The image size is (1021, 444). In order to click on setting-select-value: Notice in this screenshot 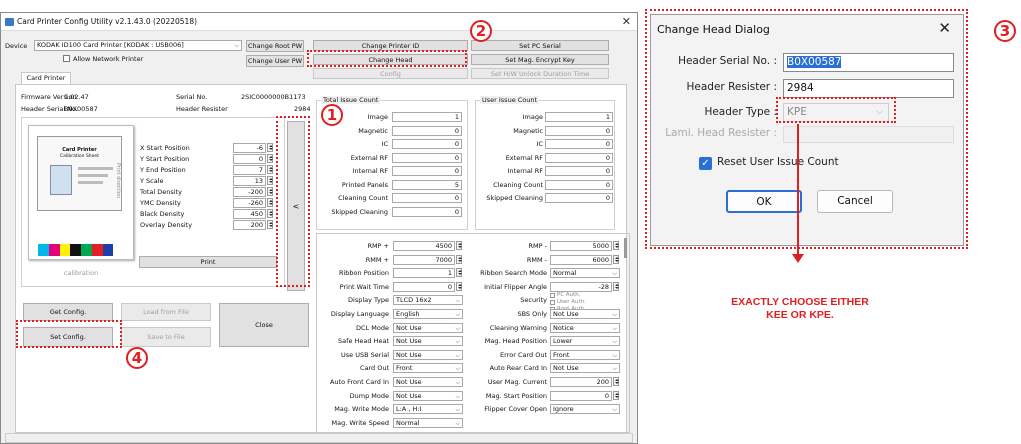, I will do `click(563, 327)`.